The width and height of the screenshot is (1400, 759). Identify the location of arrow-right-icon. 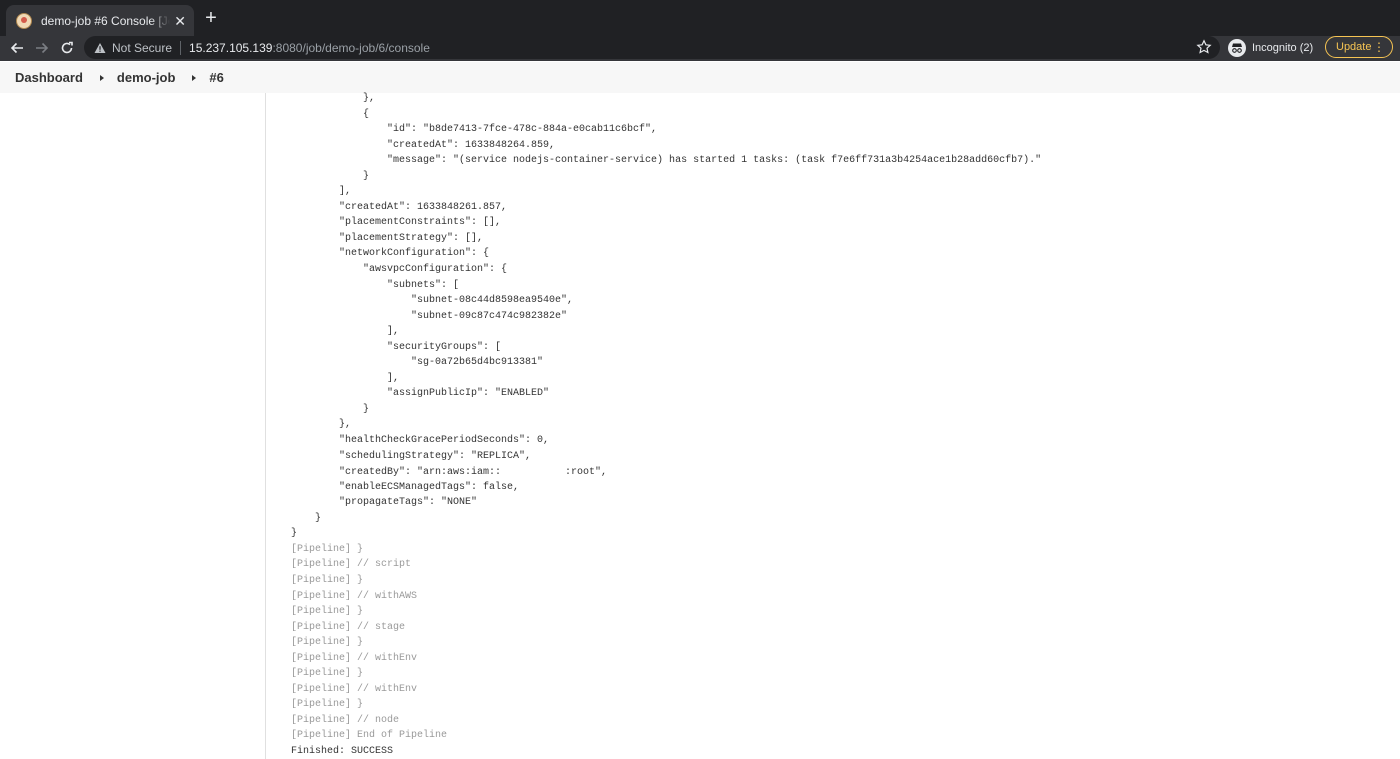
(42, 48).